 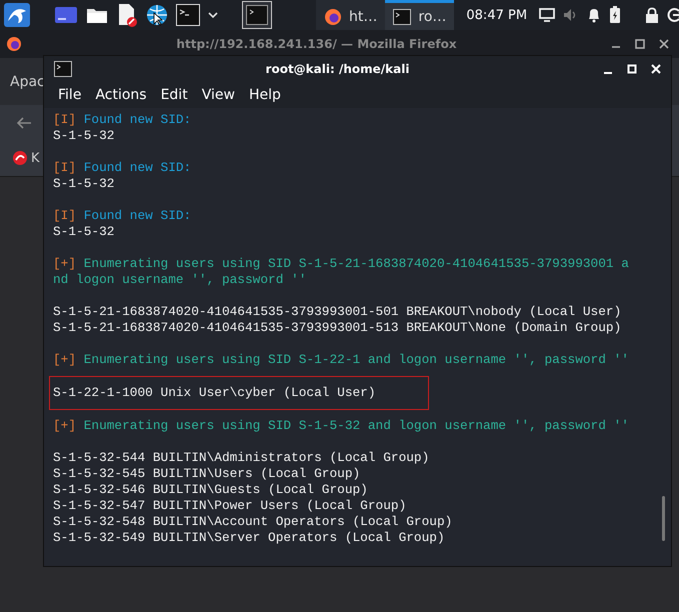 I want to click on maximize-icon, so click(x=640, y=44).